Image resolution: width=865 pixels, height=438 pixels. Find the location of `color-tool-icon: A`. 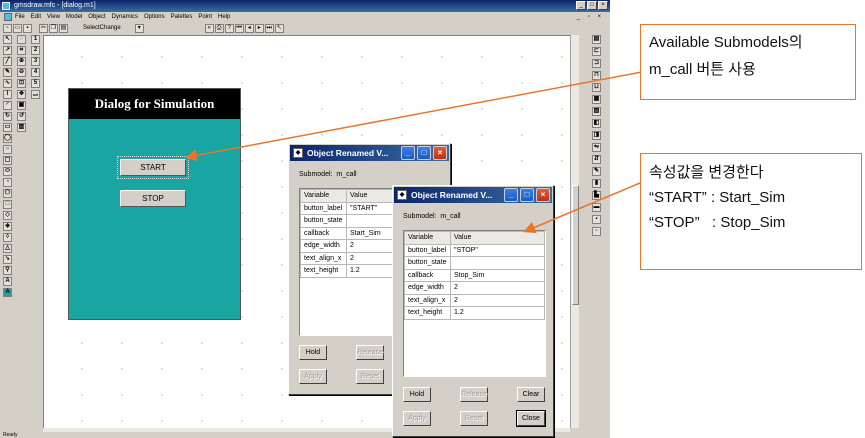

color-tool-icon: A is located at coordinates (7, 292).